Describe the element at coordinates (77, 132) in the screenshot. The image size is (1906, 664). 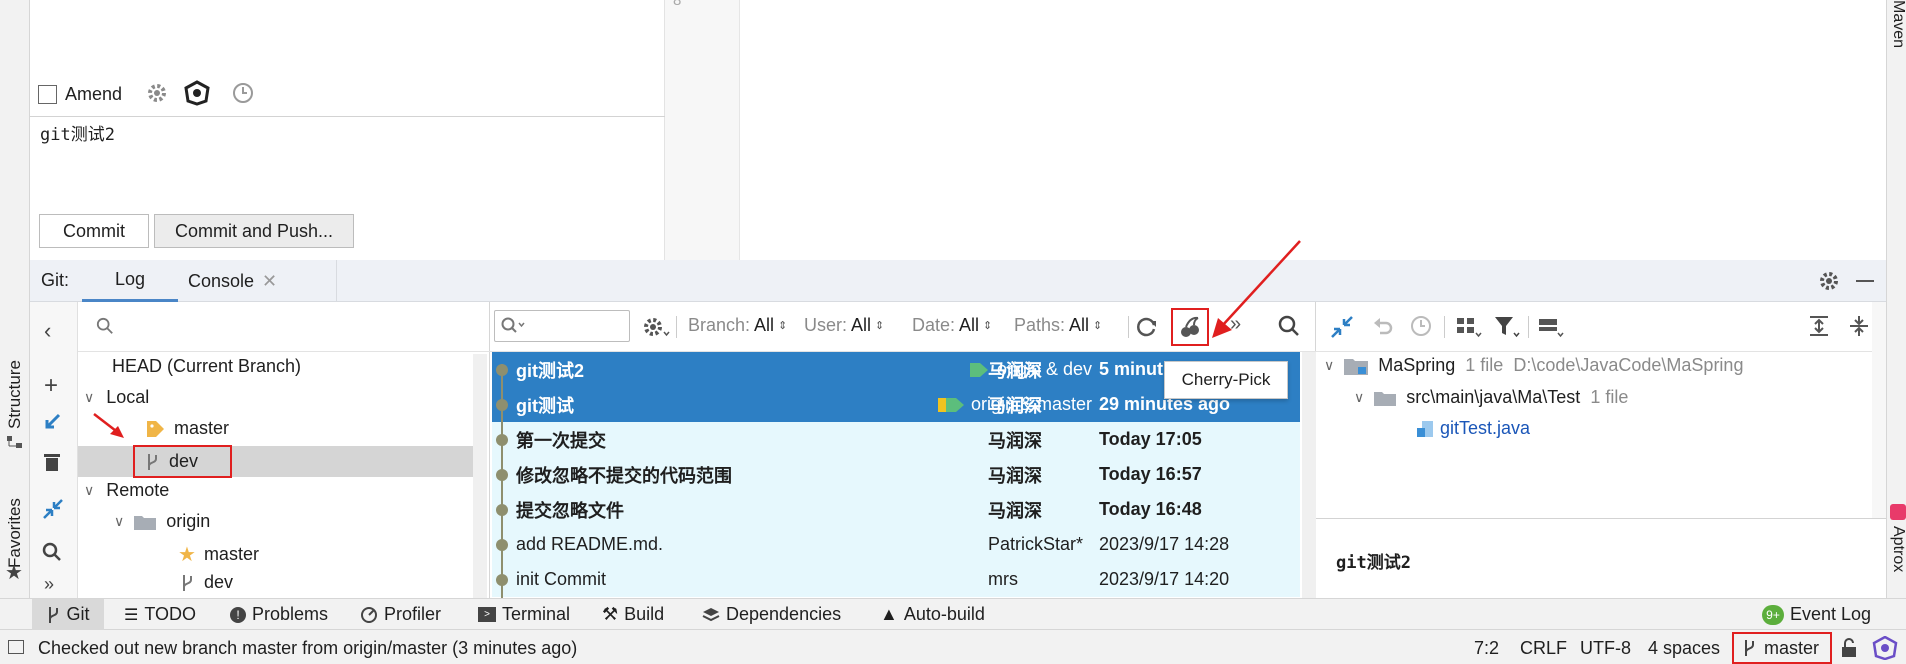
I see `commit-message-input: git测试2` at that location.